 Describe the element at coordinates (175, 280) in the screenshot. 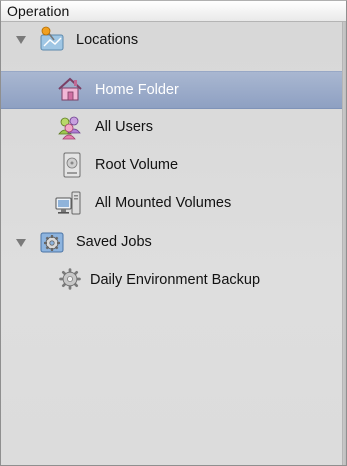

I see `sidebar-item-label: Daily Environment Backup` at that location.